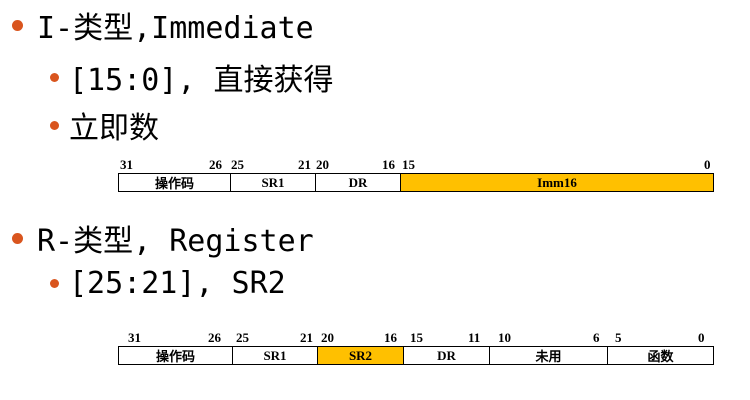 The height and width of the screenshot is (400, 750). What do you see at coordinates (201, 80) in the screenshot?
I see `i-sub1-text: [15:0], 直接获得` at bounding box center [201, 80].